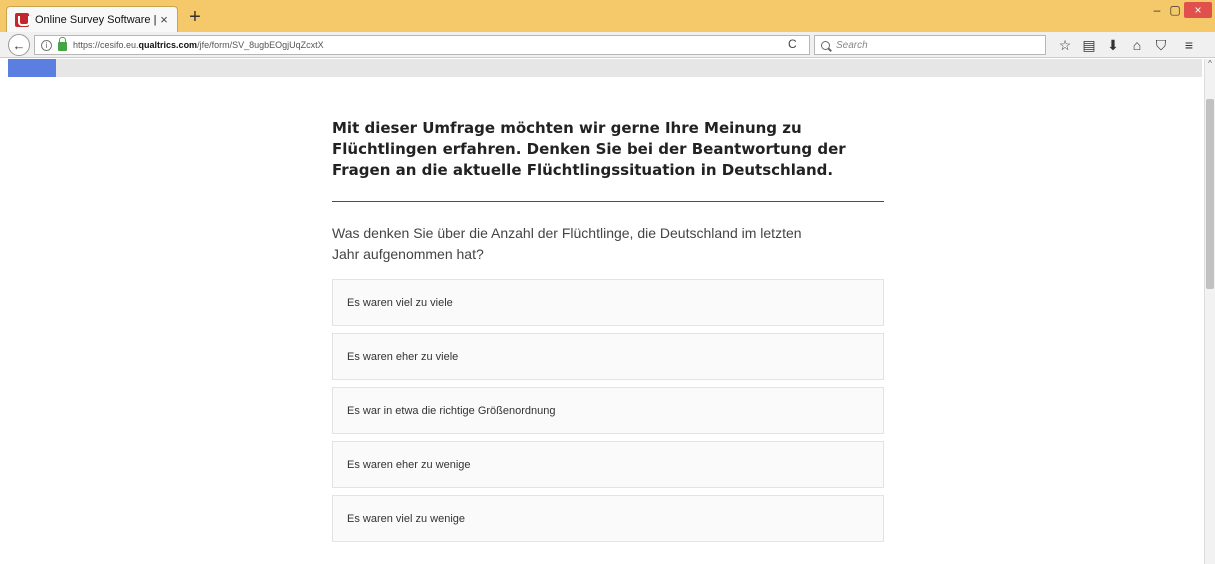 The height and width of the screenshot is (564, 1215). I want to click on survey-progress-bar, so click(605, 68).